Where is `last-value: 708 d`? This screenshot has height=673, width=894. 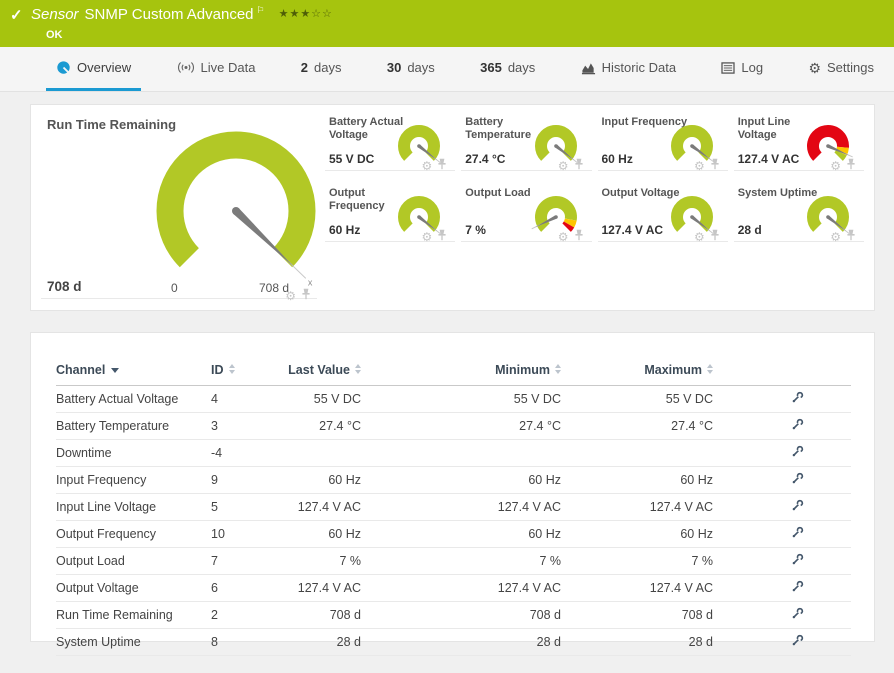
last-value: 708 d is located at coordinates (311, 615).